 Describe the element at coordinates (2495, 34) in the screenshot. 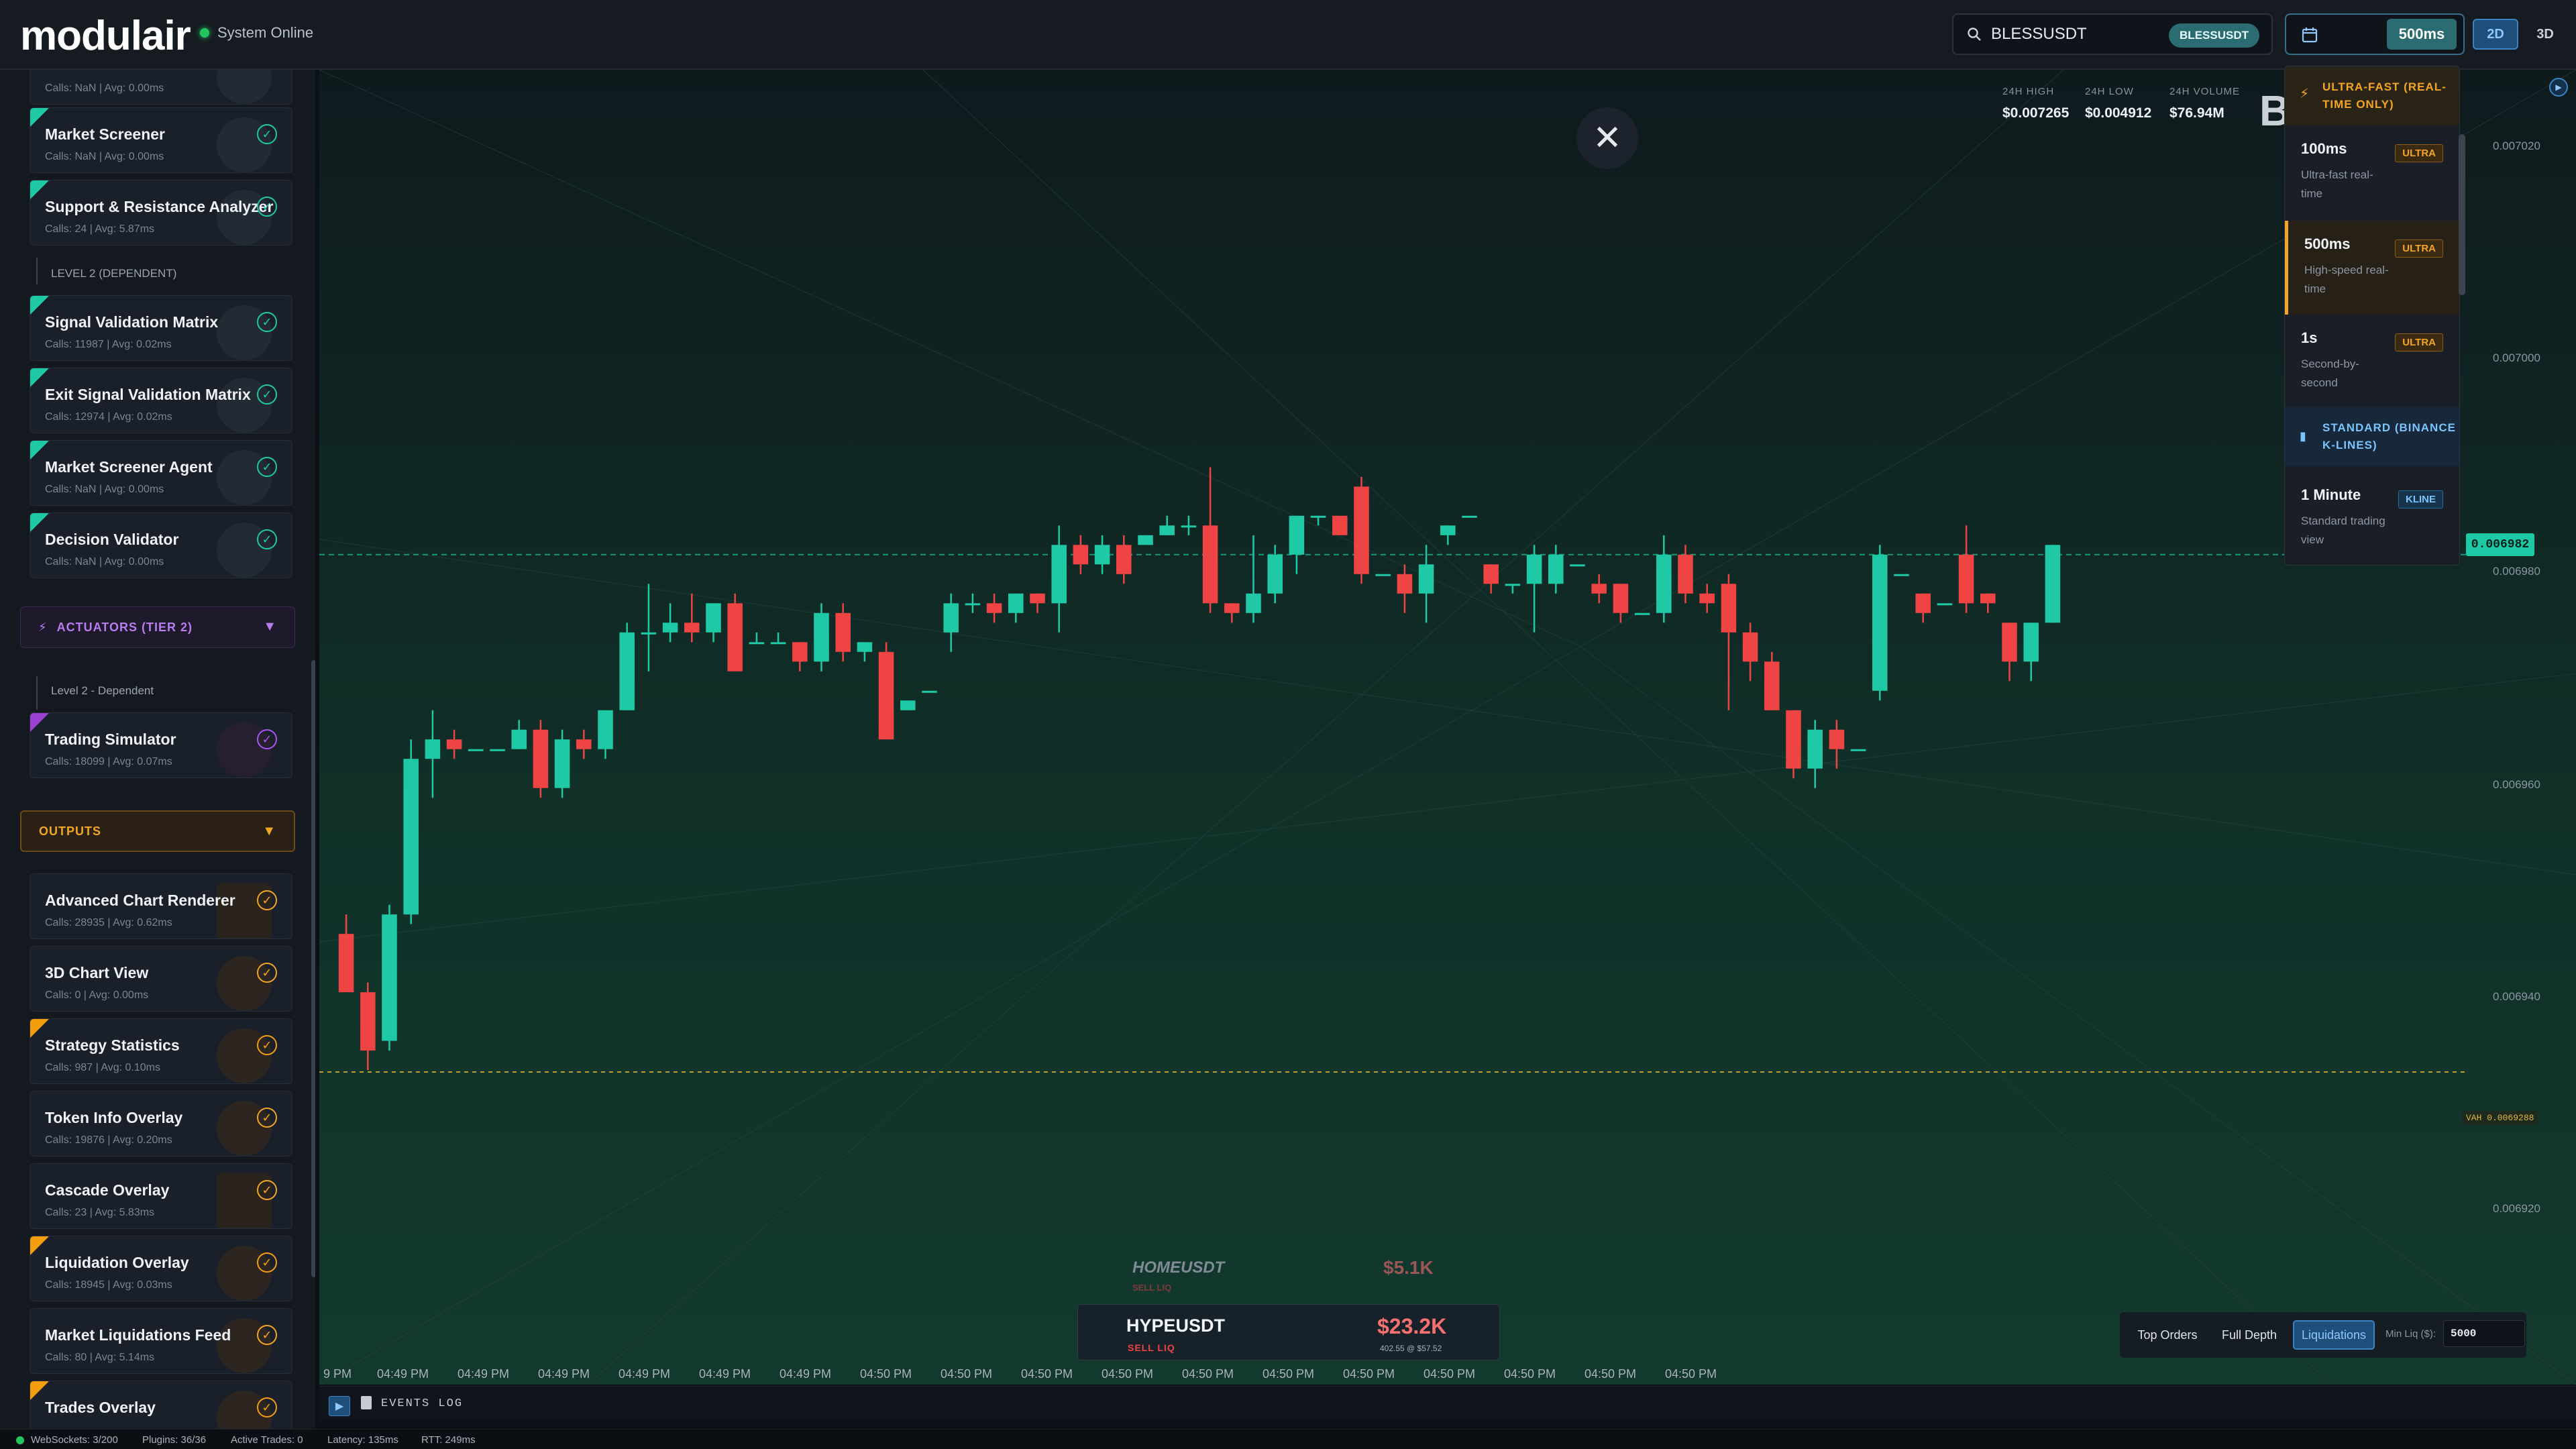

I see `view-2d-button: 2D` at that location.